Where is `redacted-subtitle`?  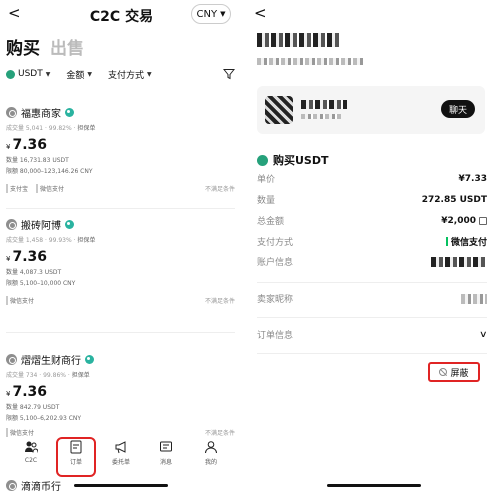
redacted-subtitle is located at coordinates (310, 61).